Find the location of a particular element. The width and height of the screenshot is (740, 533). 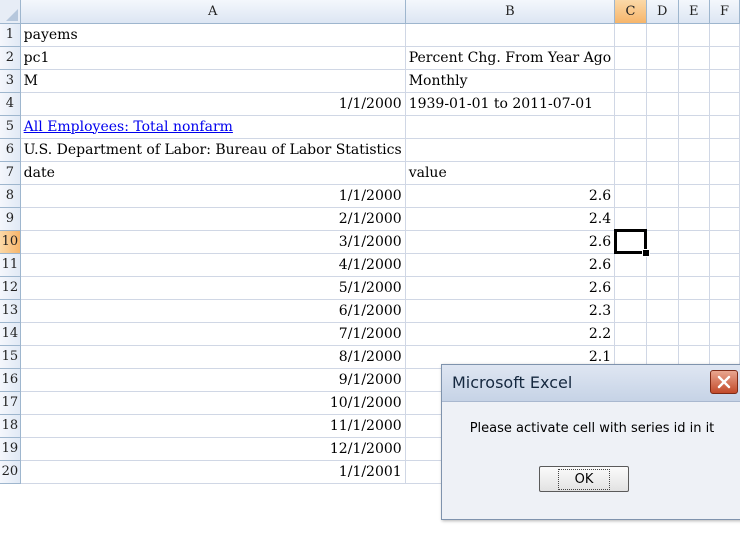

cell-f4 is located at coordinates (724, 104).